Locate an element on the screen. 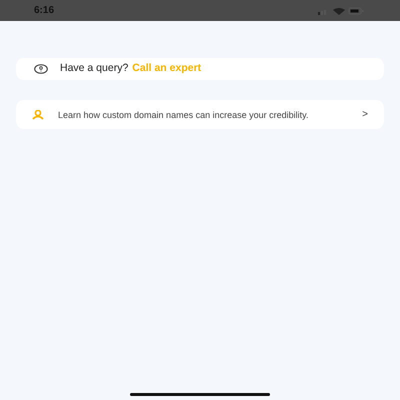 This screenshot has height=400, width=400. help-icon is located at coordinates (41, 69).